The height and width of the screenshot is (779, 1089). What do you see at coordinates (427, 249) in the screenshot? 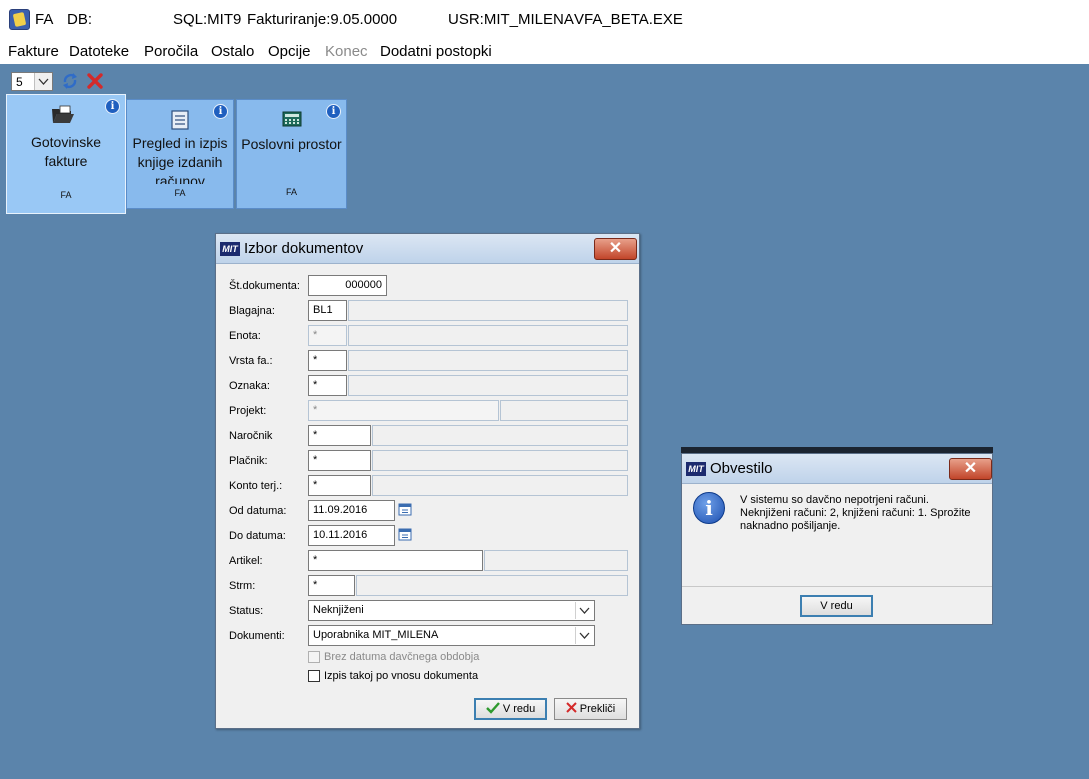
I see `dialog-caption: MIT Izbor dokumentov ✕` at bounding box center [427, 249].